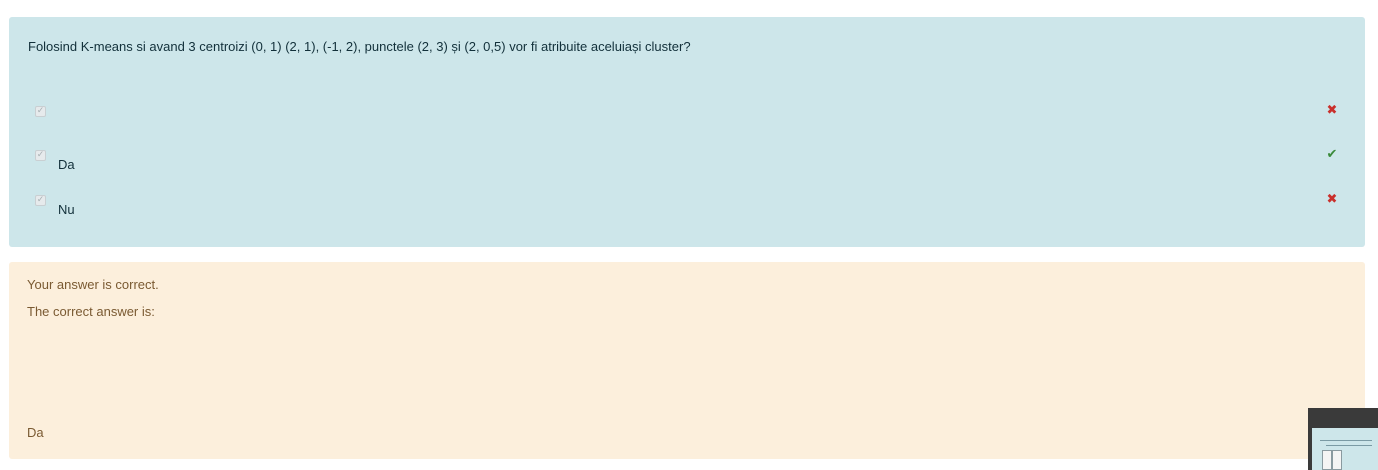 The height and width of the screenshot is (470, 1378). I want to click on screenshot-thumbnail, so click(1343, 439).